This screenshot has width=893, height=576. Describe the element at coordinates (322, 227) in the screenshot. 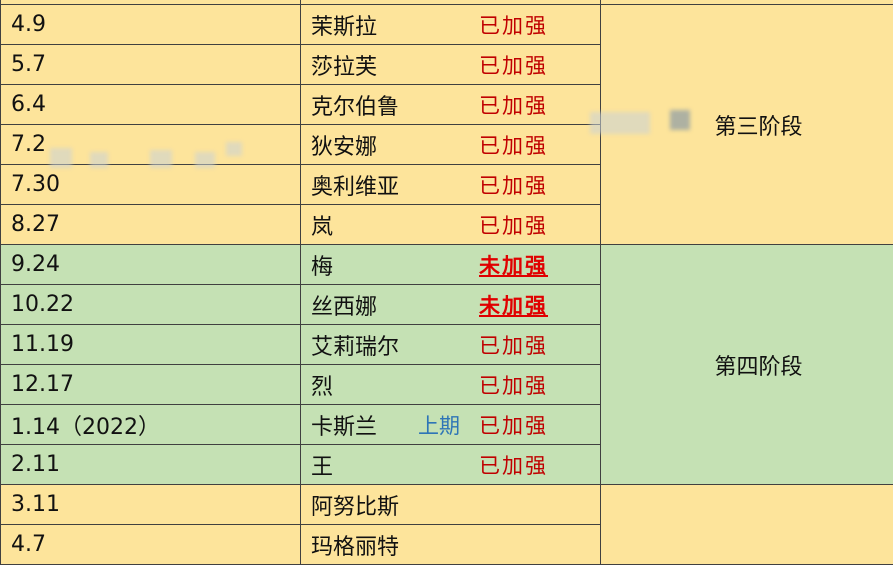

I see `name-text: 岚` at that location.